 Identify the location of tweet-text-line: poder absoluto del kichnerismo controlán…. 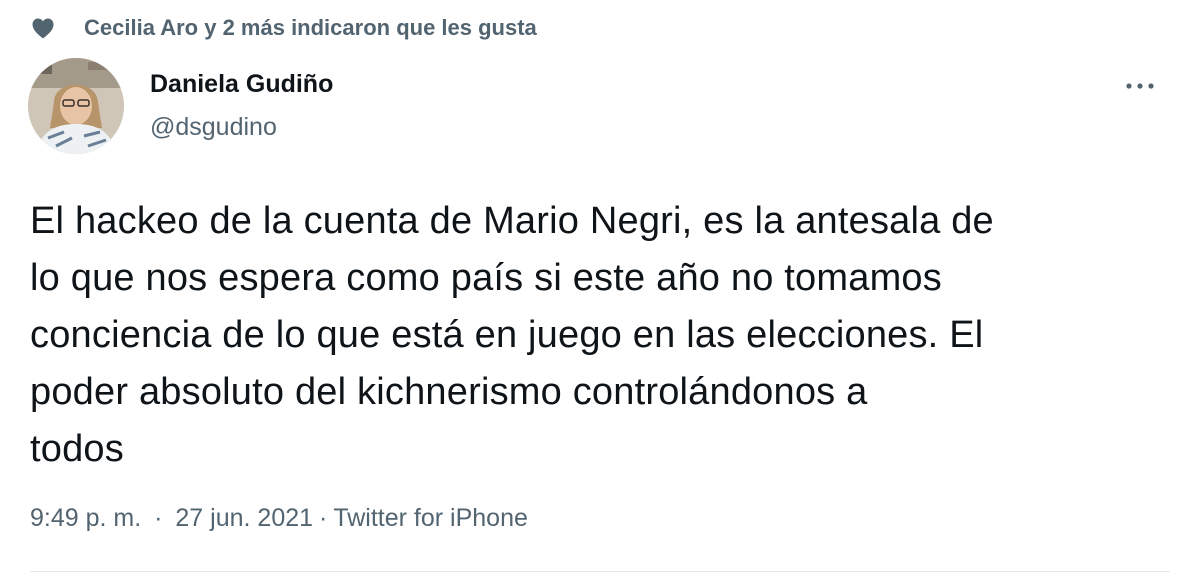
(449, 392).